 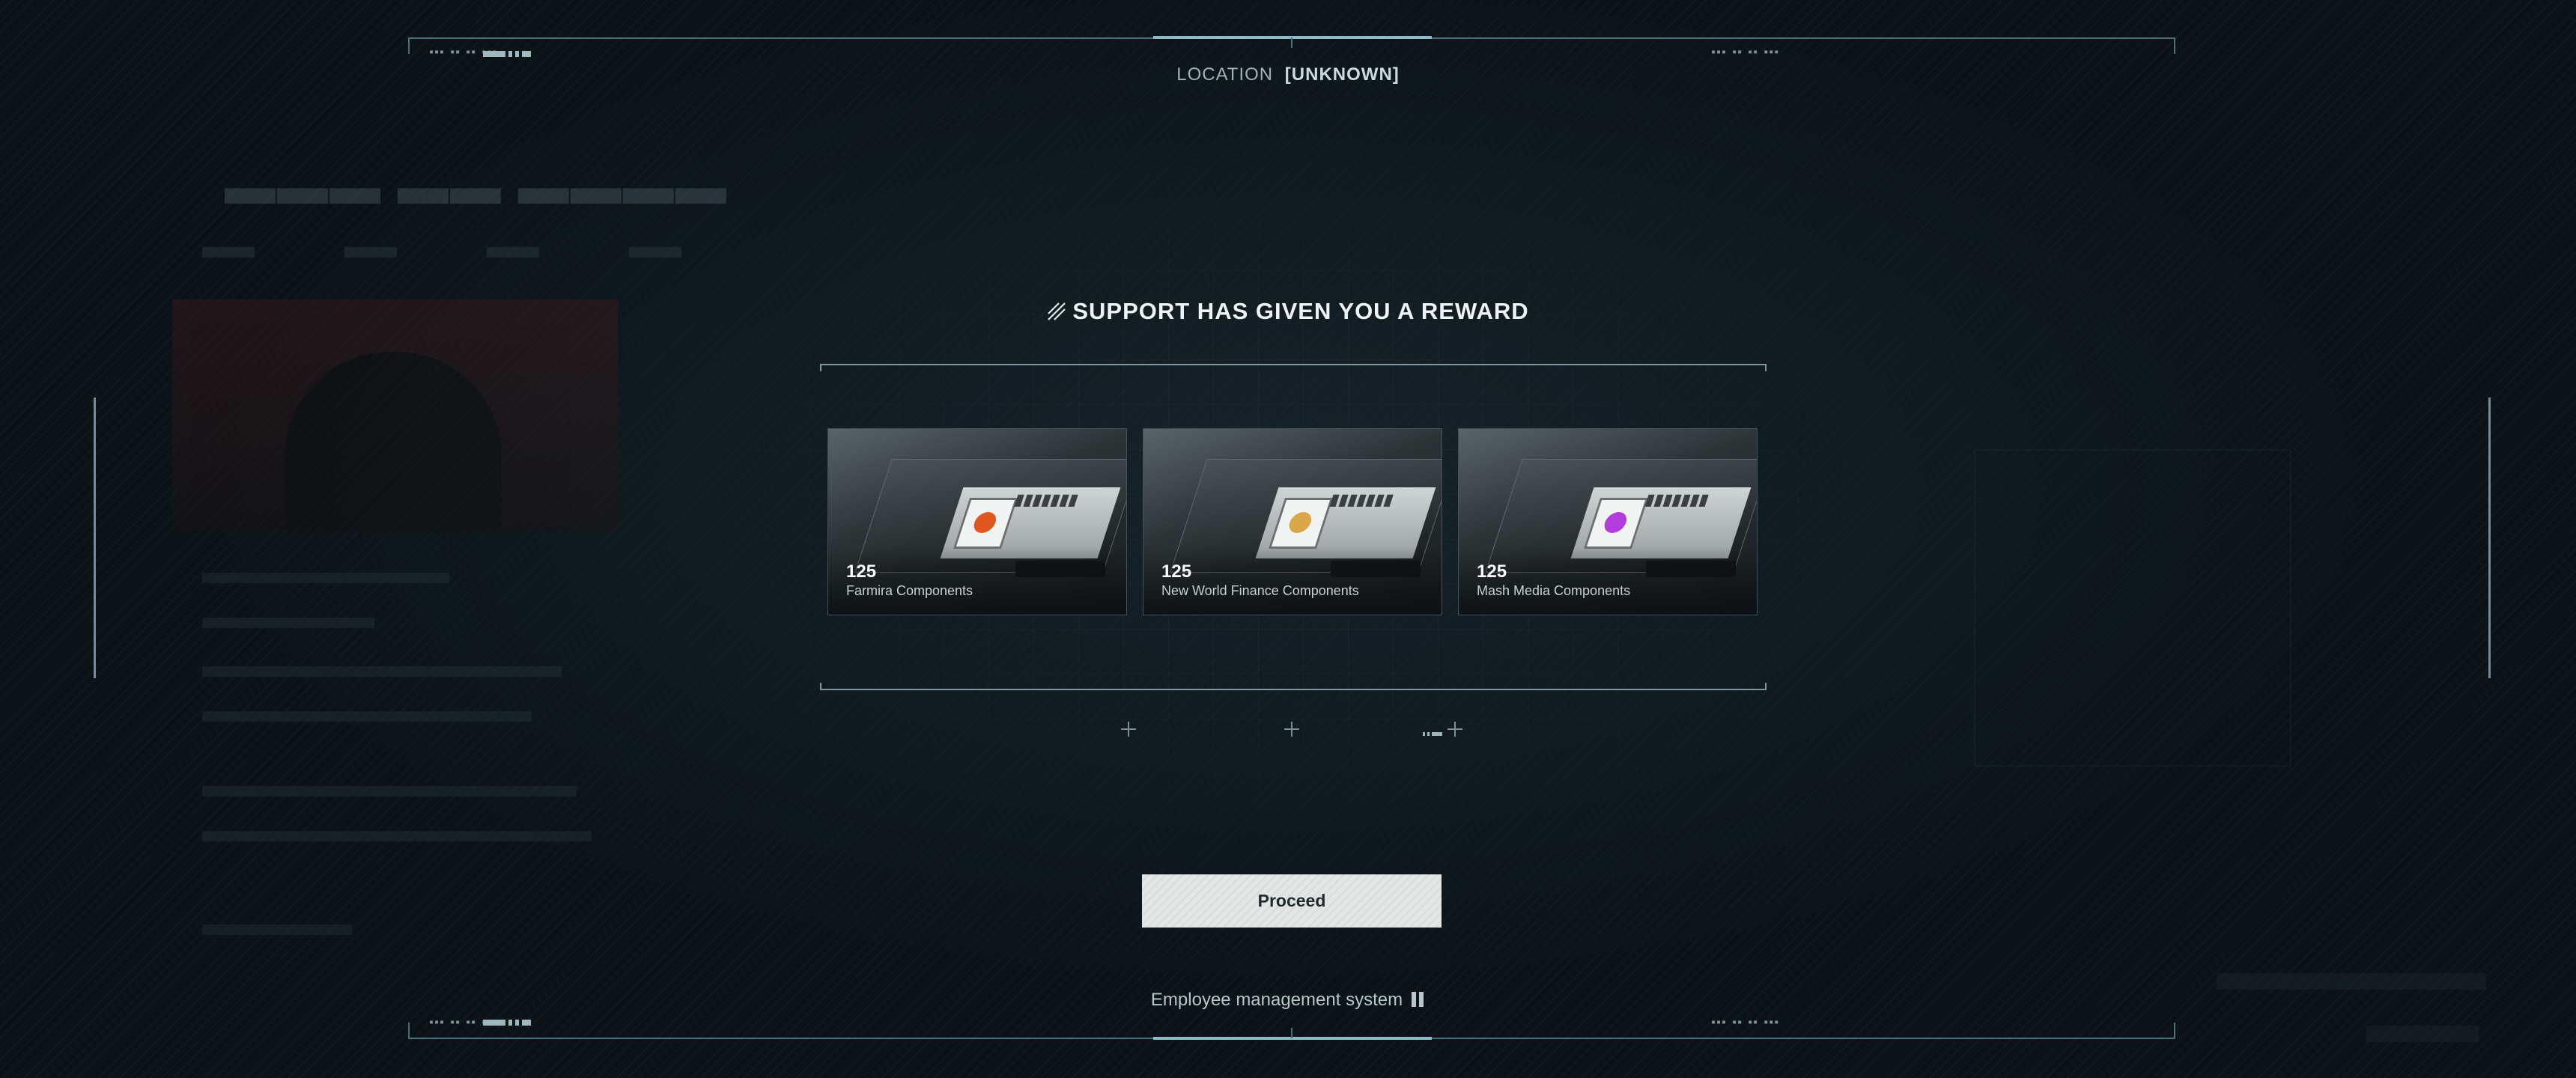 What do you see at coordinates (1745, 52) in the screenshot?
I see `frame-code-top-right: ▪▪▪ ▪▪ ▪▪ ▪▪▪` at bounding box center [1745, 52].